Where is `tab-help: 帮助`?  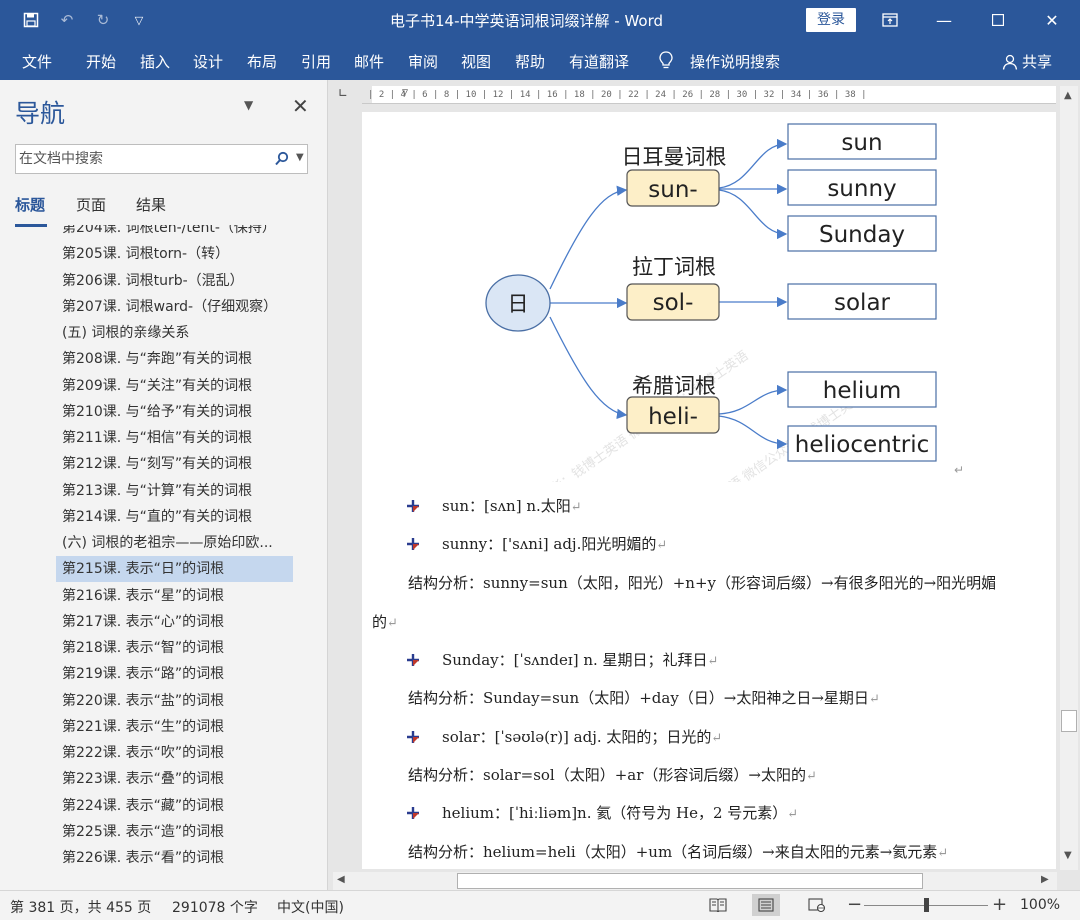 tab-help: 帮助 is located at coordinates (530, 61).